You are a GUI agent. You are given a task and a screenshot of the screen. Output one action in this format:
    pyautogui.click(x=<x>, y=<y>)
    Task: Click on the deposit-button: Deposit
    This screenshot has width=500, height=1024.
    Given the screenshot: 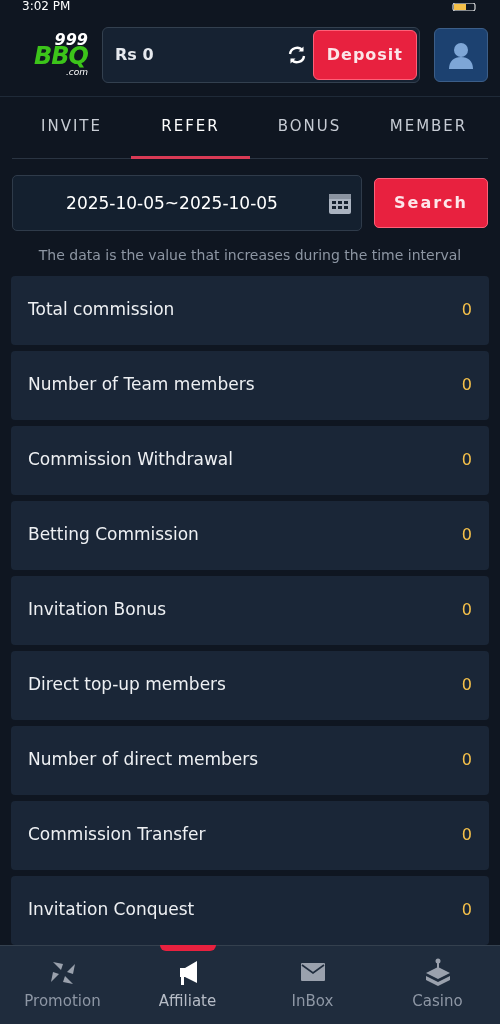 What is the action you would take?
    pyautogui.click(x=364, y=54)
    